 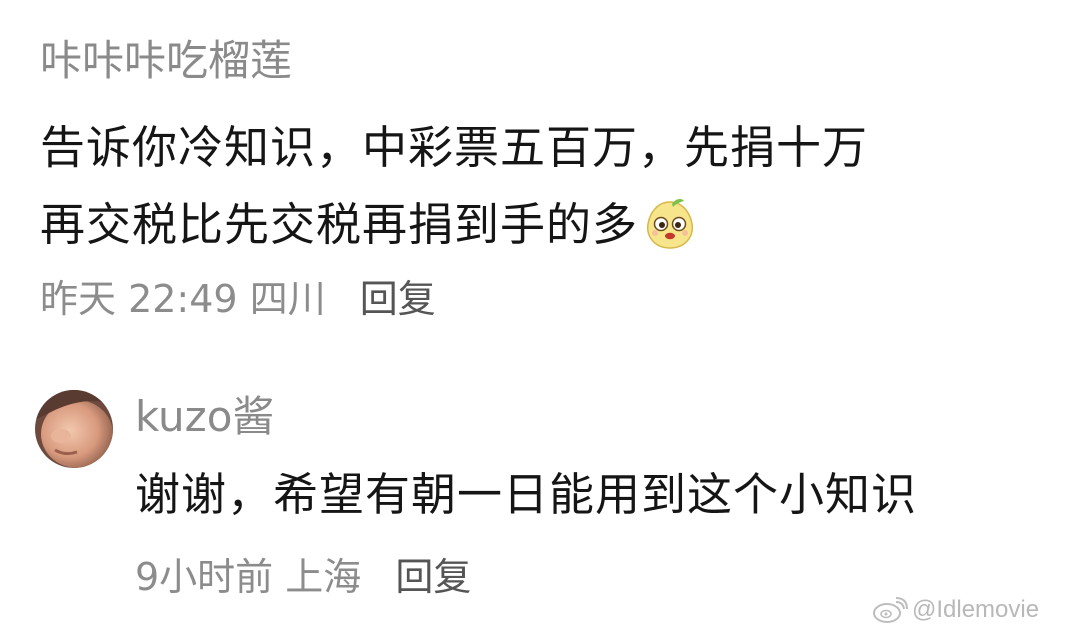 I want to click on comment1-location: 四川, so click(x=287, y=299).